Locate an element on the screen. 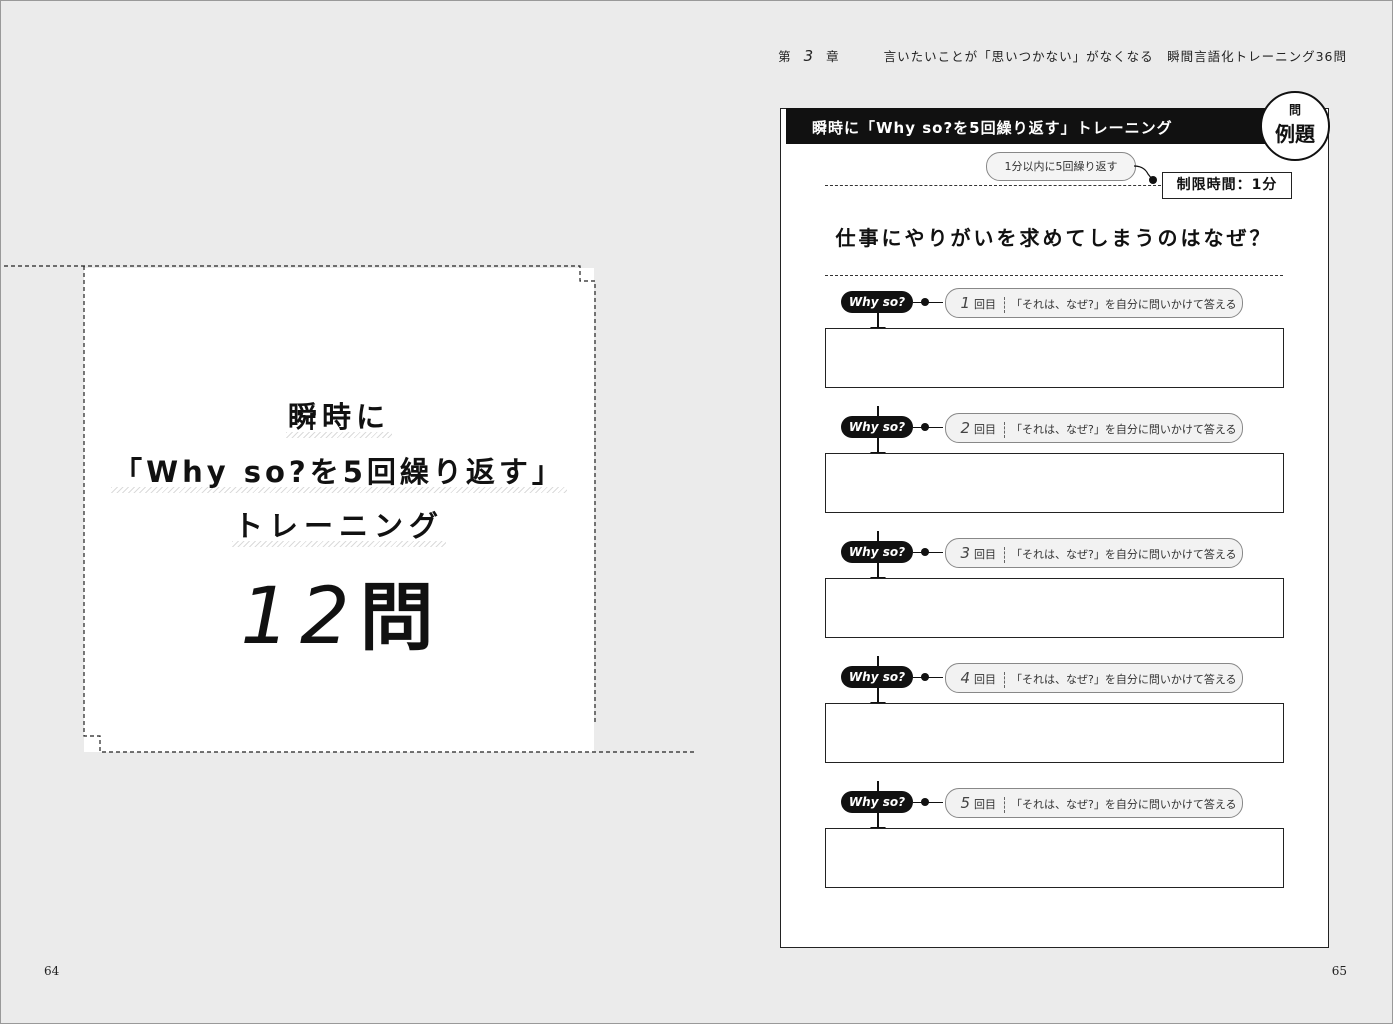 This screenshot has height=1024, width=1393. step-number: 2 is located at coordinates (965, 428).